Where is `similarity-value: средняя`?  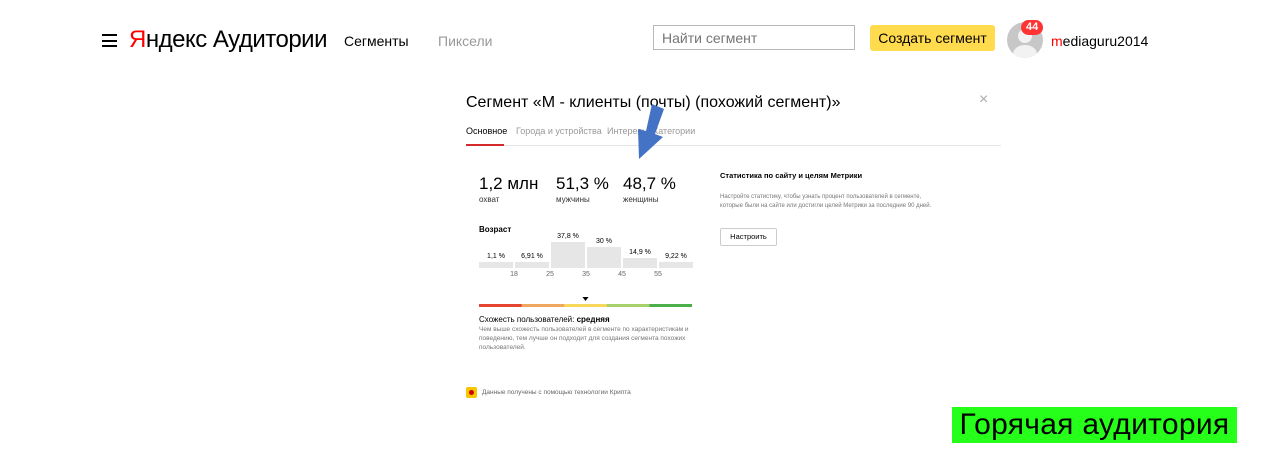
similarity-value: средняя is located at coordinates (593, 319).